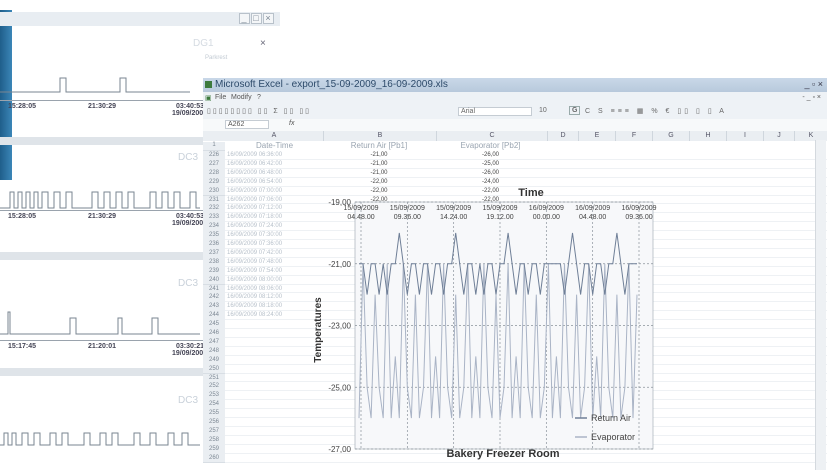 The width and height of the screenshot is (827, 472). I want to click on menu-help: ?, so click(259, 97).